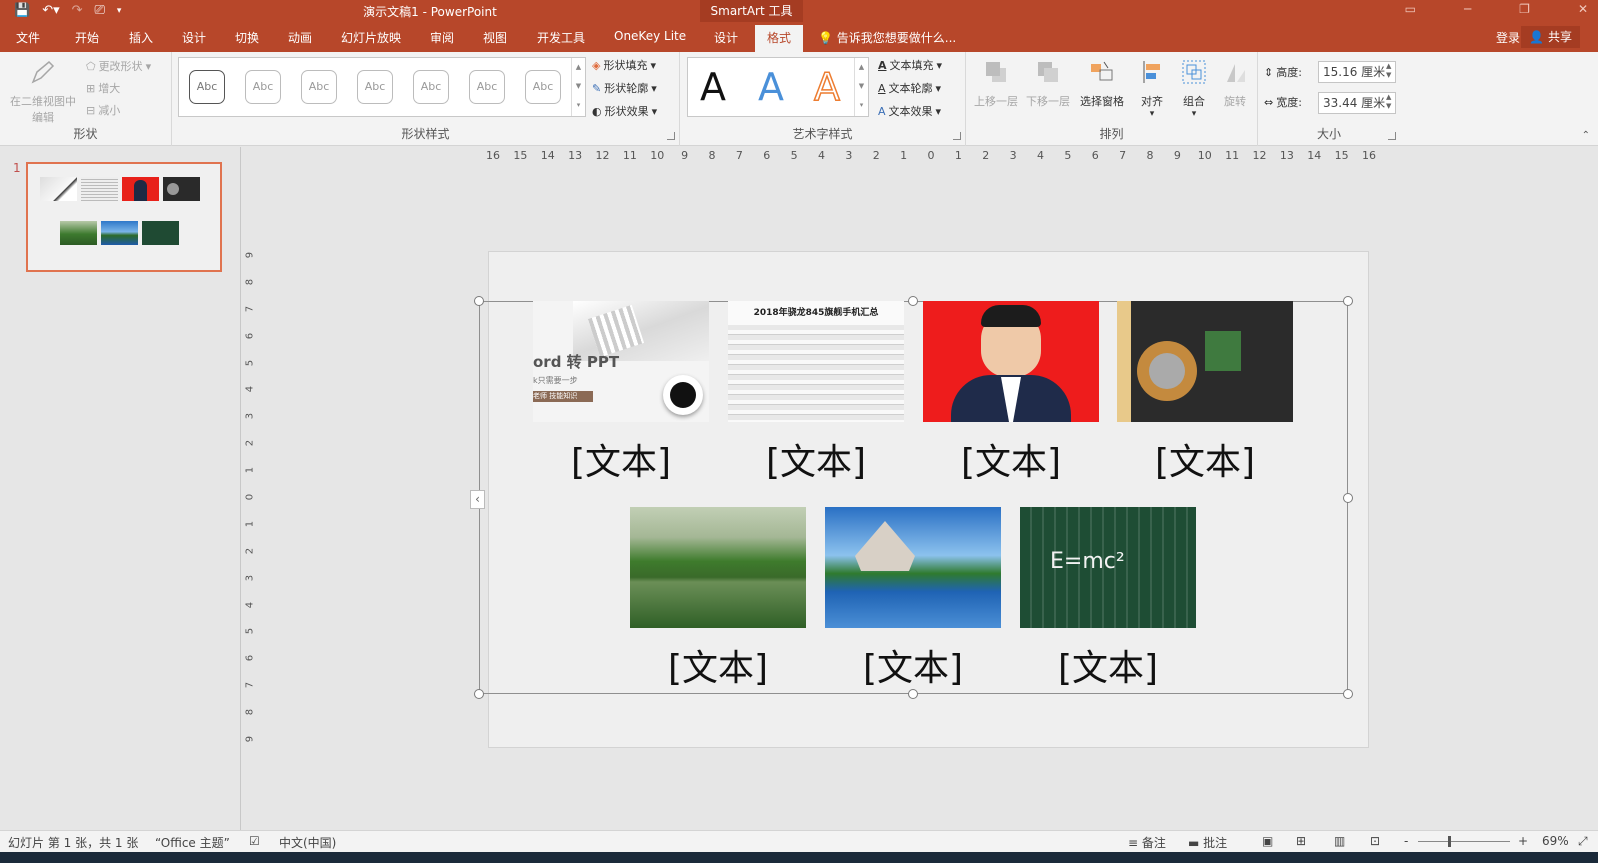 This screenshot has height=863, width=1598. What do you see at coordinates (718, 669) in the screenshot?
I see `smartart-text-5: [文本]` at bounding box center [718, 669].